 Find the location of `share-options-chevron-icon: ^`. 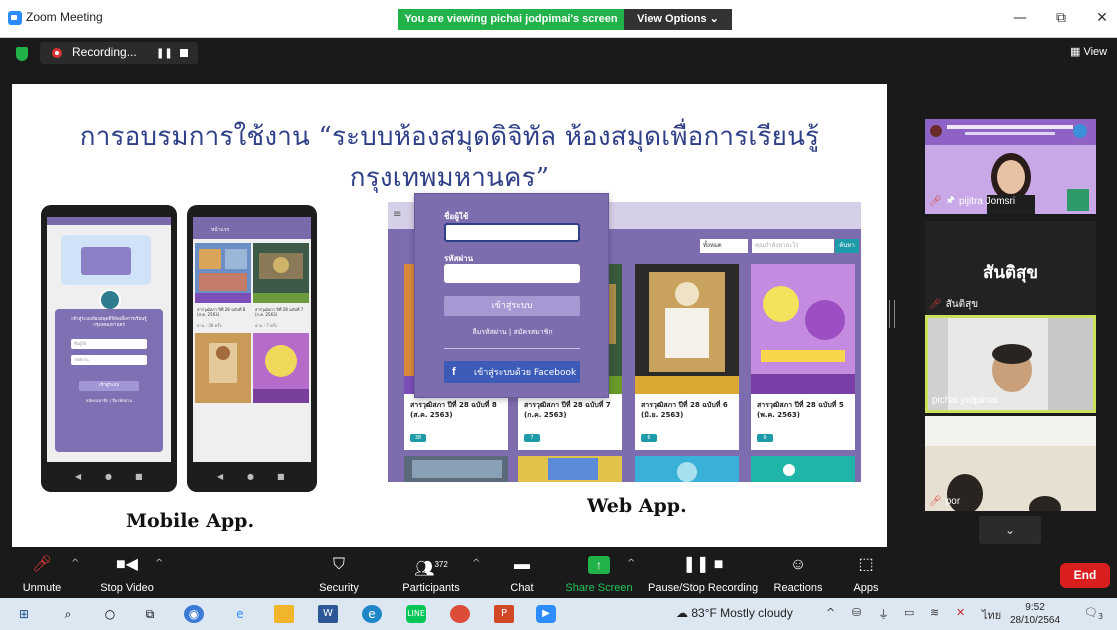

share-options-chevron-icon: ^ is located at coordinates (631, 563).